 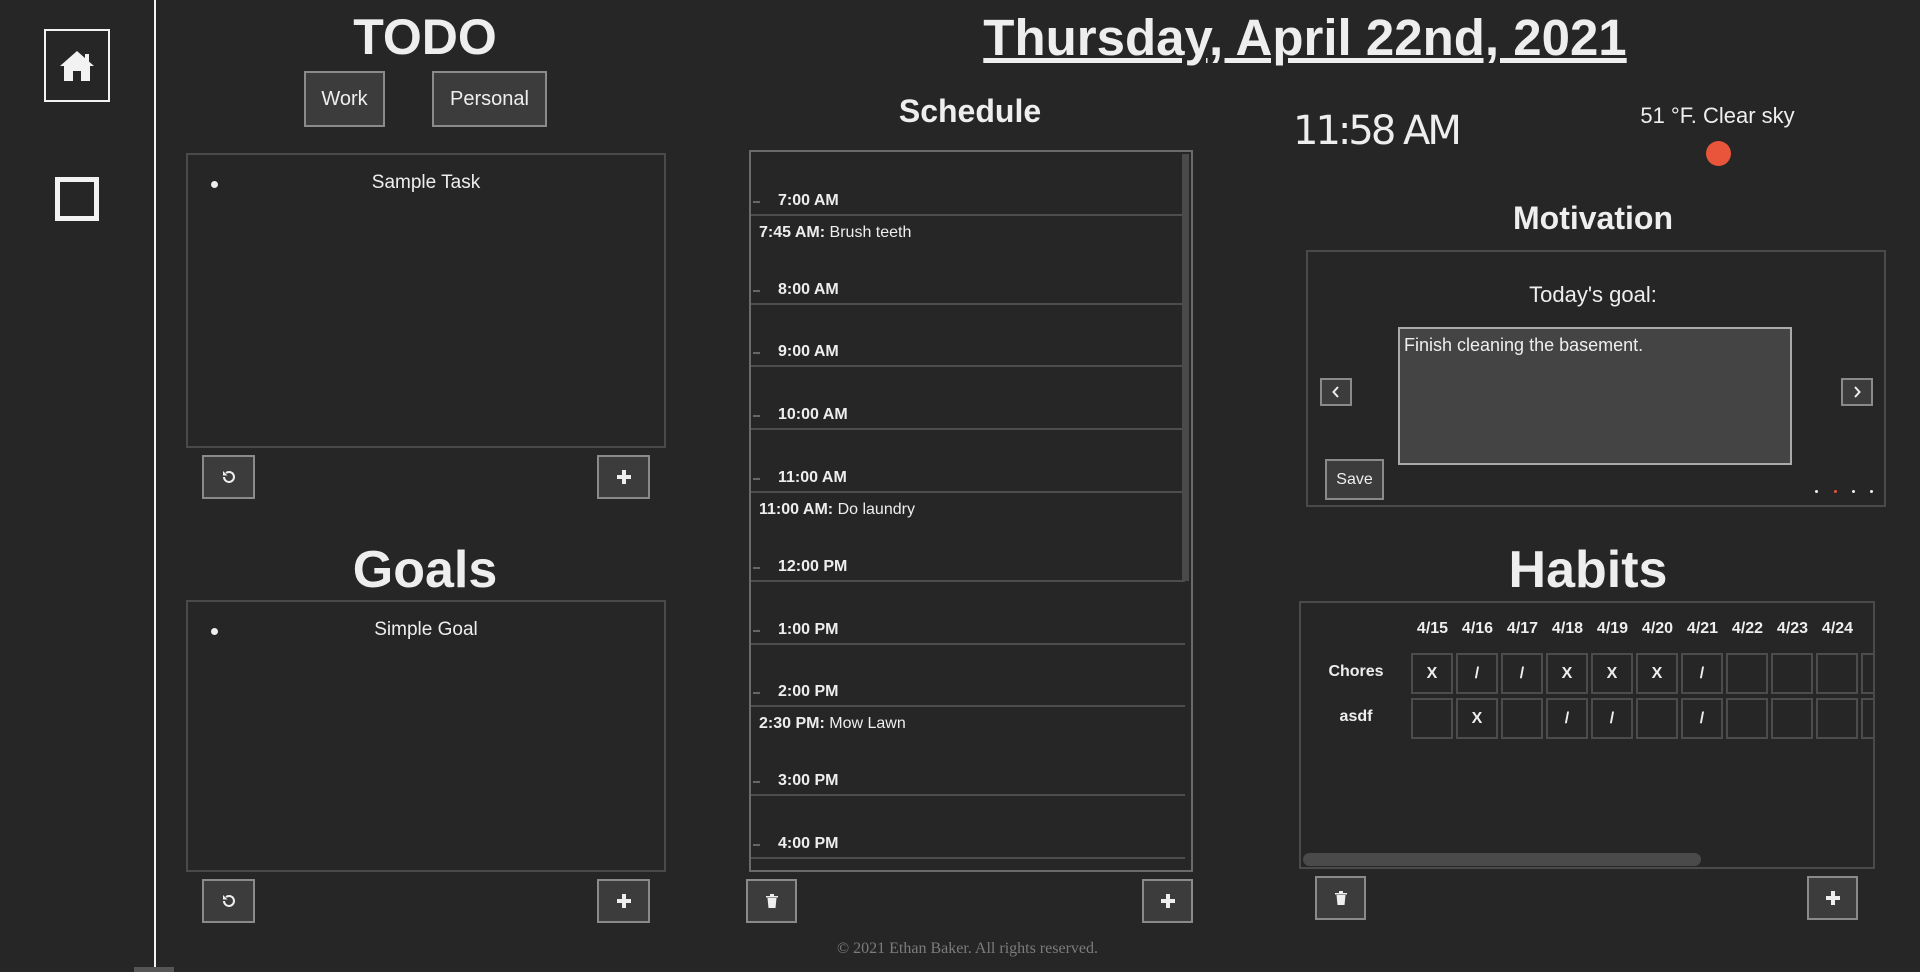 I want to click on next-button, so click(x=1857, y=392).